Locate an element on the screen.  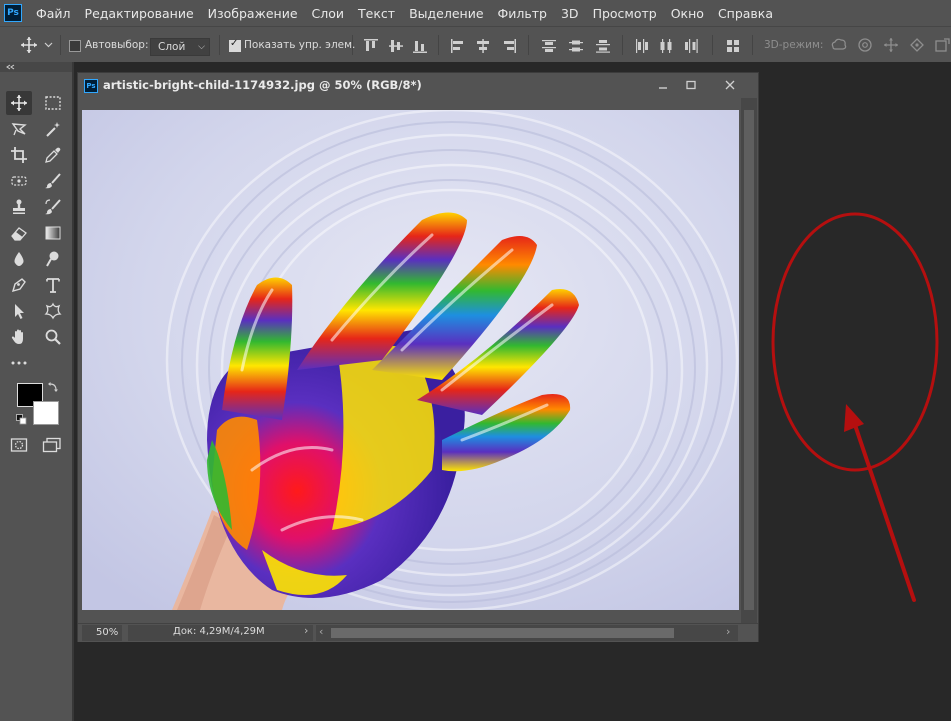
document-size-text: Док: 4,29M/4,29M is located at coordinates (219, 631).